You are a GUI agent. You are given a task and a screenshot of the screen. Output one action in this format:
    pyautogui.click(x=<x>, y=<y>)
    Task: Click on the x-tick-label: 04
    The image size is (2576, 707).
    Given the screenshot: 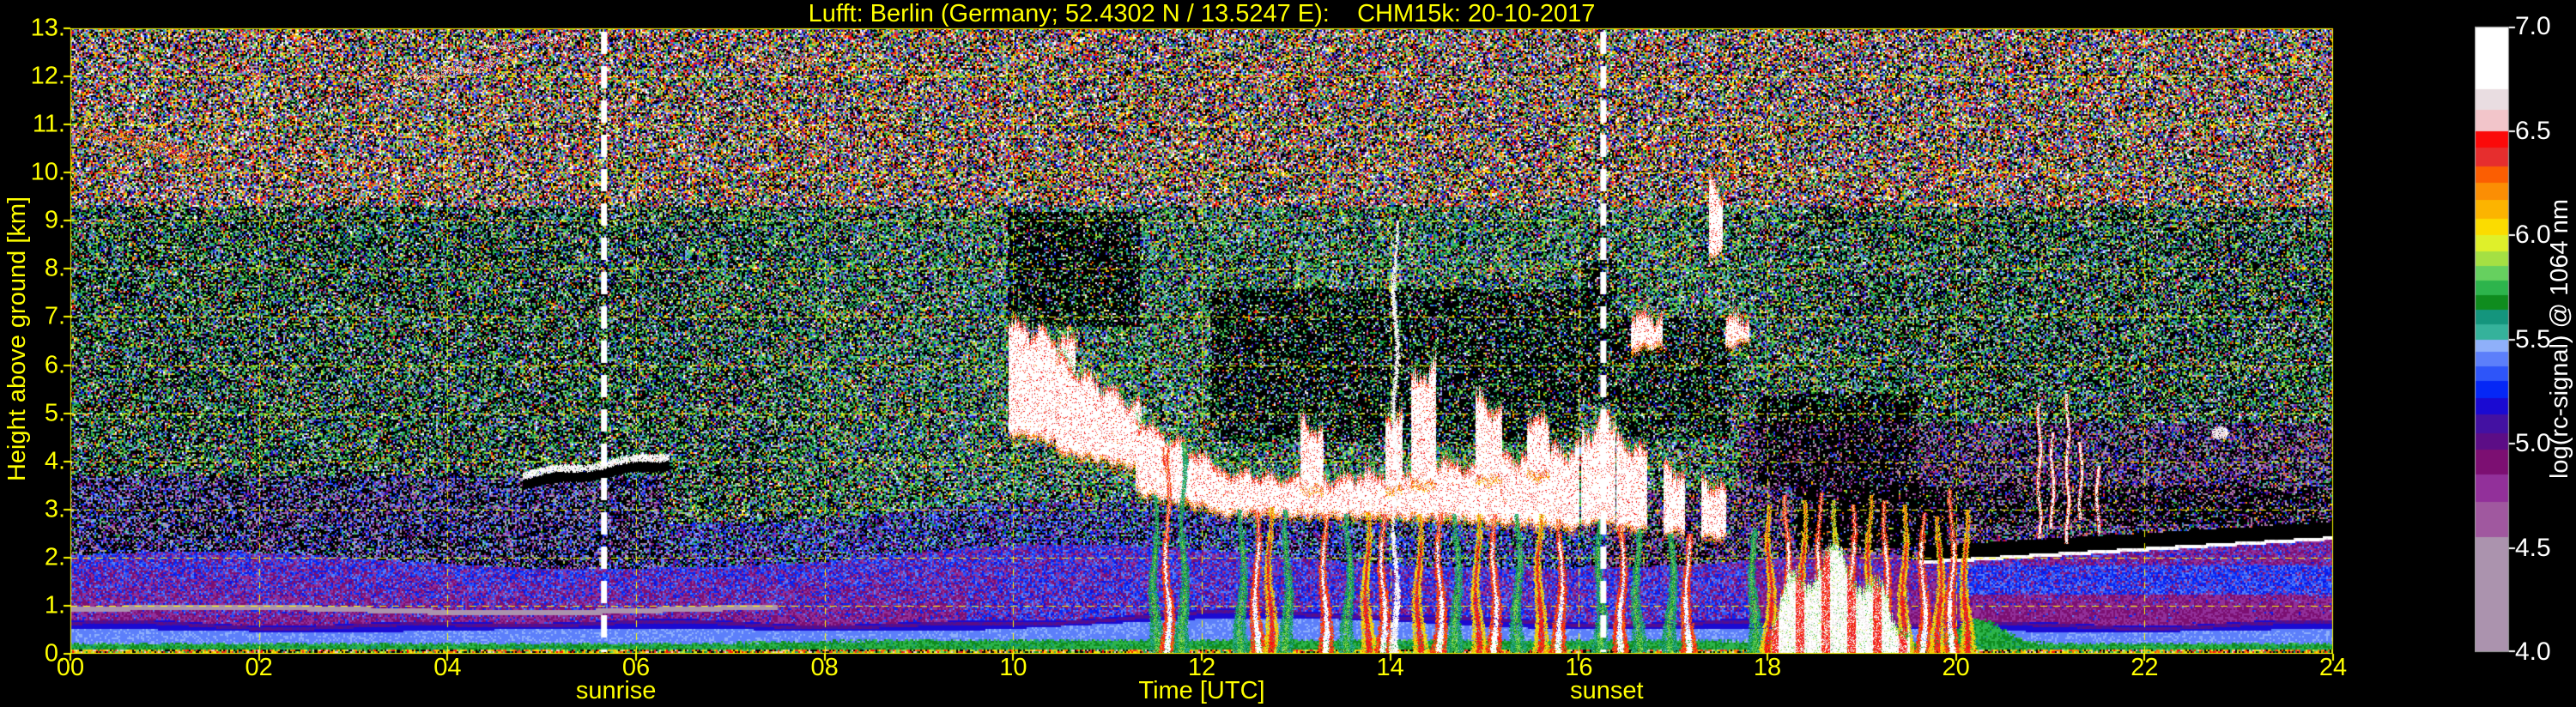 What is the action you would take?
    pyautogui.click(x=447, y=667)
    